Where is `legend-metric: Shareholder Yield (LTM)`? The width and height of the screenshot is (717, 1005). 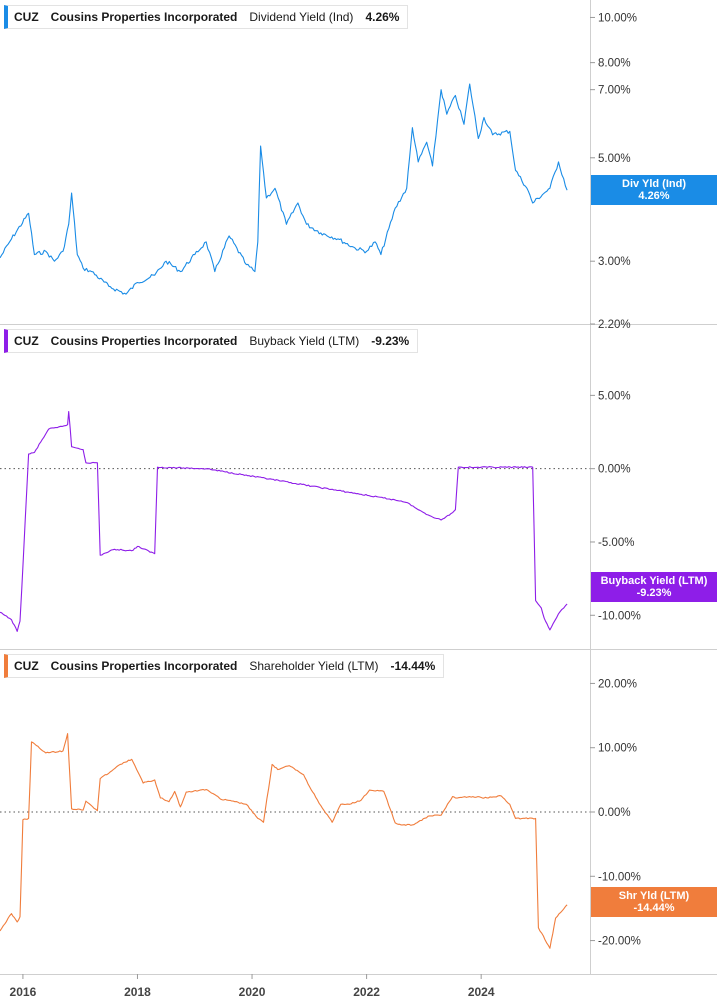 legend-metric: Shareholder Yield (LTM) is located at coordinates (314, 666).